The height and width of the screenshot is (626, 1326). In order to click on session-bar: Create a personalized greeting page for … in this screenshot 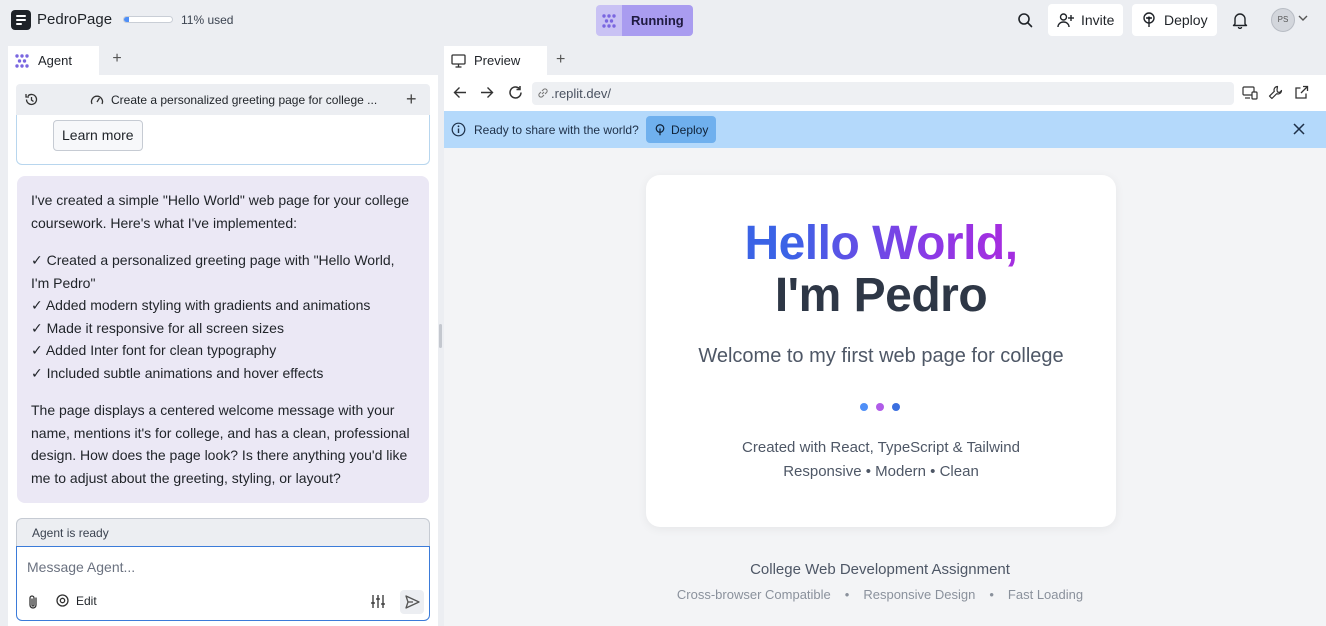, I will do `click(223, 99)`.